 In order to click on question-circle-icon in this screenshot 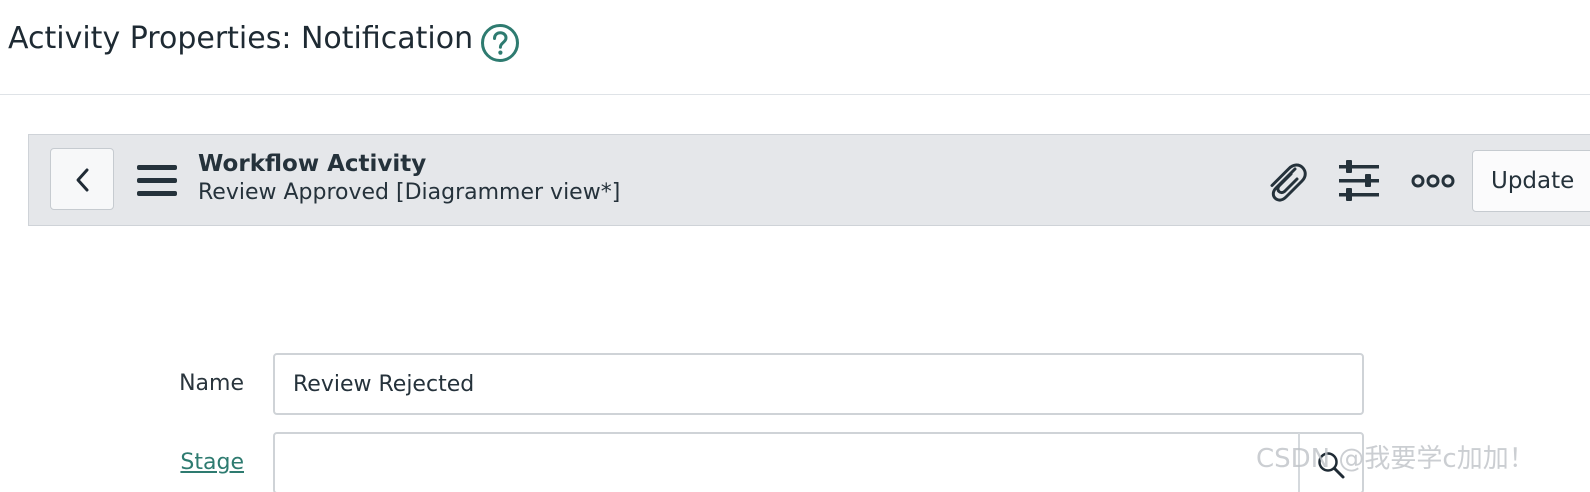, I will do `click(500, 43)`.